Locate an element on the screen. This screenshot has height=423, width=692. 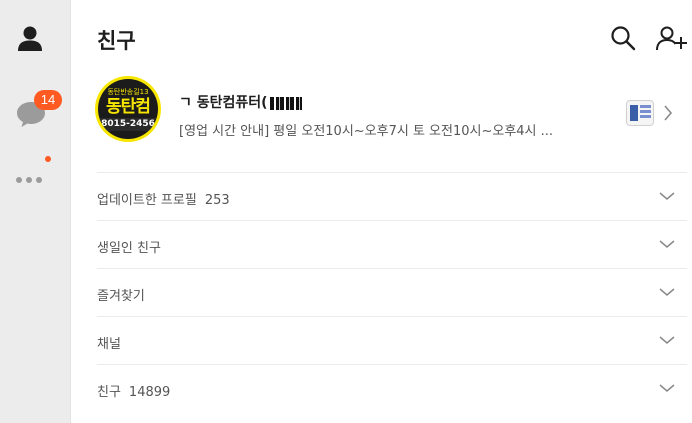
section-label: 채널 is located at coordinates (109, 342).